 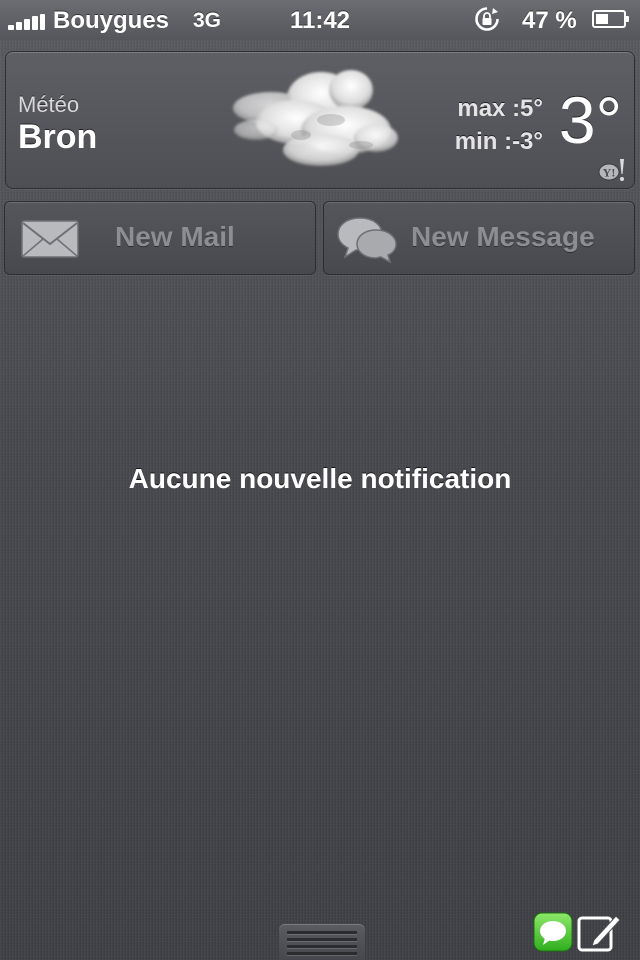 I want to click on temp-min: min :-3°, so click(x=498, y=141).